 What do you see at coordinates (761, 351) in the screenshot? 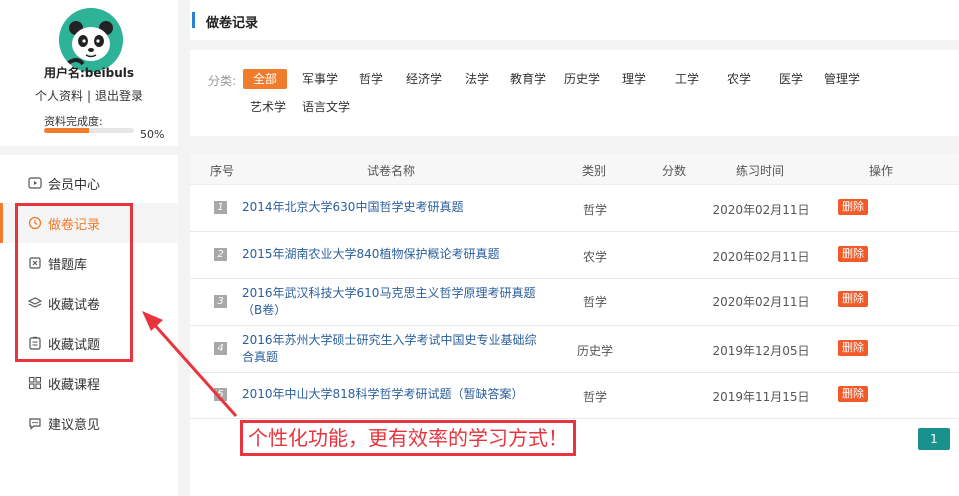
I see `practice-date: 2019年12月05日` at bounding box center [761, 351].